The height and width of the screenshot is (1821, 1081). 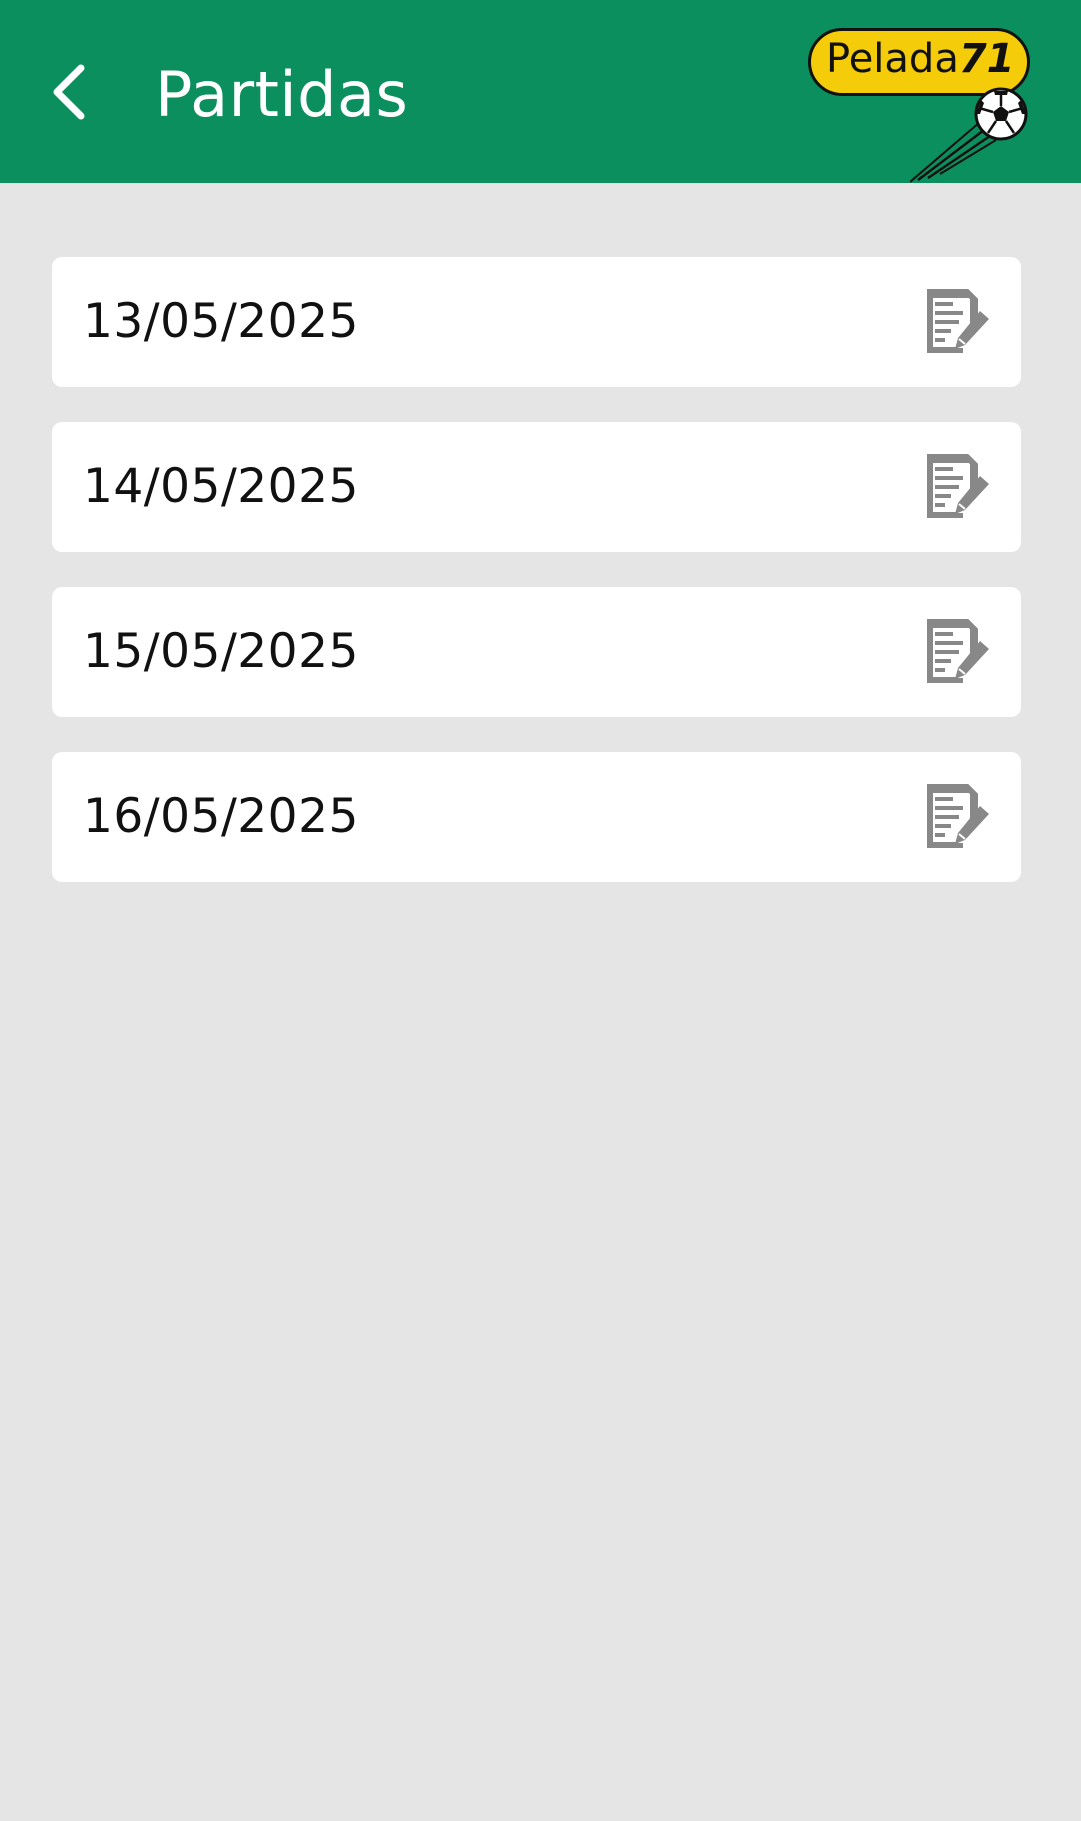 What do you see at coordinates (540, 91) in the screenshot?
I see `app-header: Partidas Pelada71` at bounding box center [540, 91].